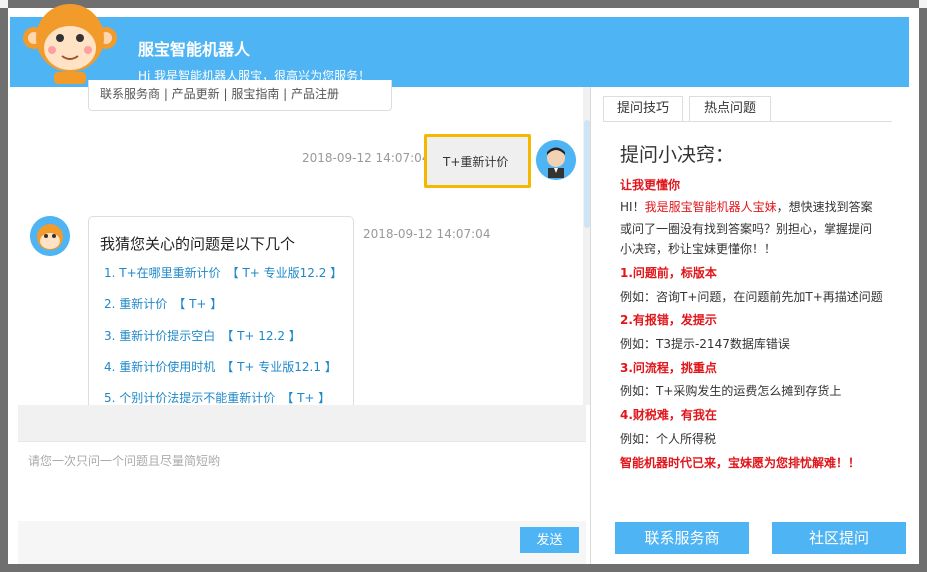 The image size is (927, 572). I want to click on tab-underline, so click(747, 121).